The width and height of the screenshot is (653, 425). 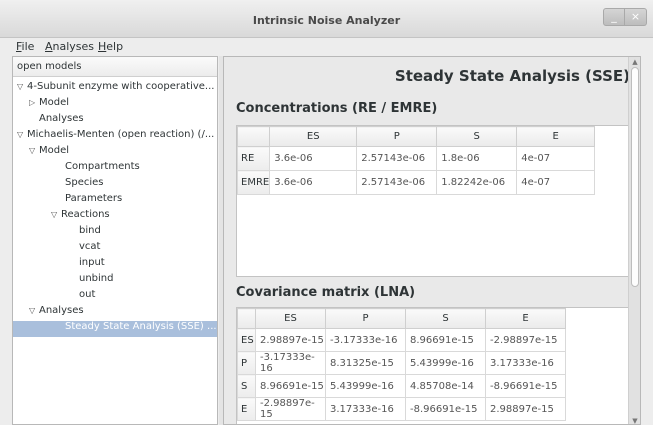 I want to click on window-title: Intrinsic Noise Analyzer, so click(x=326, y=20).